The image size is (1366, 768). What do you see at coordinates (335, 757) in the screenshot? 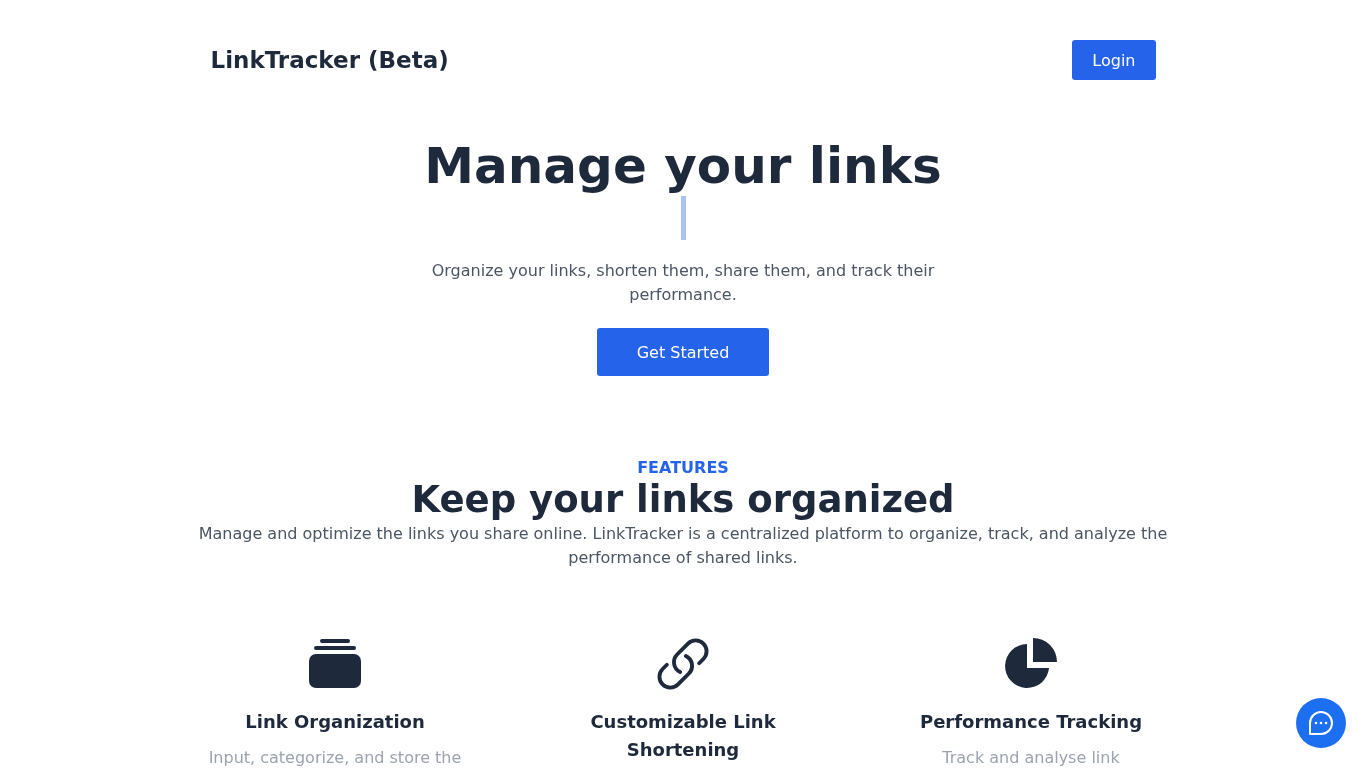
I see `feature-description: Input, categorize, and store the` at bounding box center [335, 757].